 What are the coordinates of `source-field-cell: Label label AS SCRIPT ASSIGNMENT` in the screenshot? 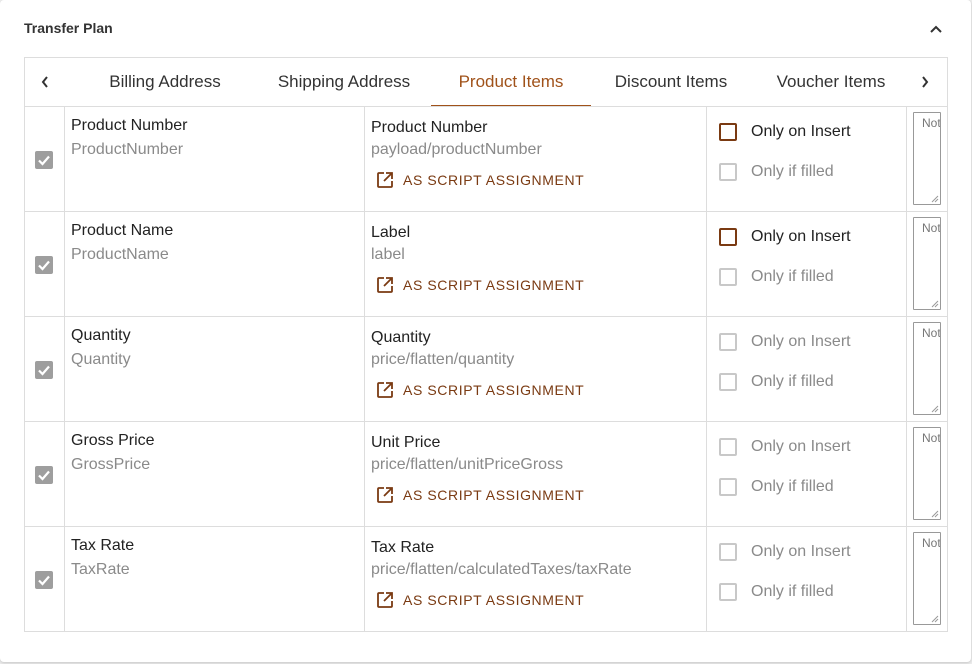 It's located at (536, 264).